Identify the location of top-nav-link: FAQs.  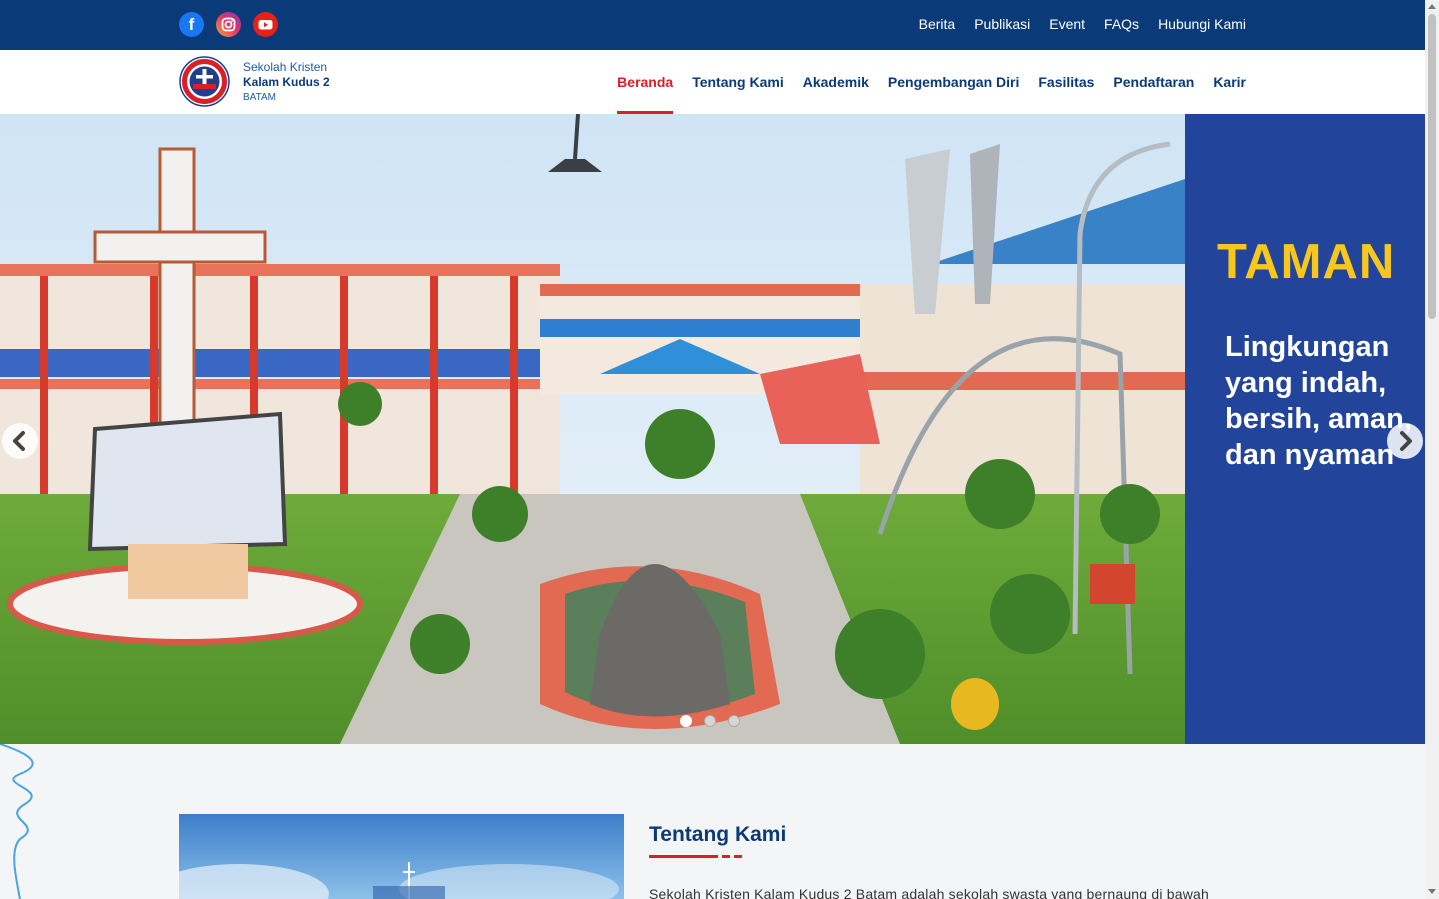
(1121, 24).